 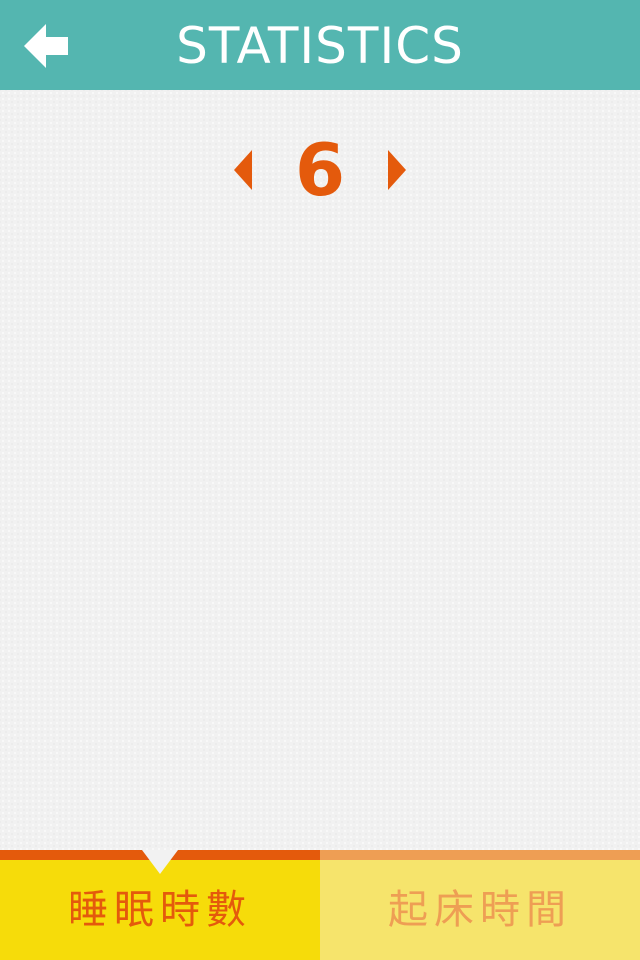 I want to click on period-value: 6, so click(x=320, y=170).